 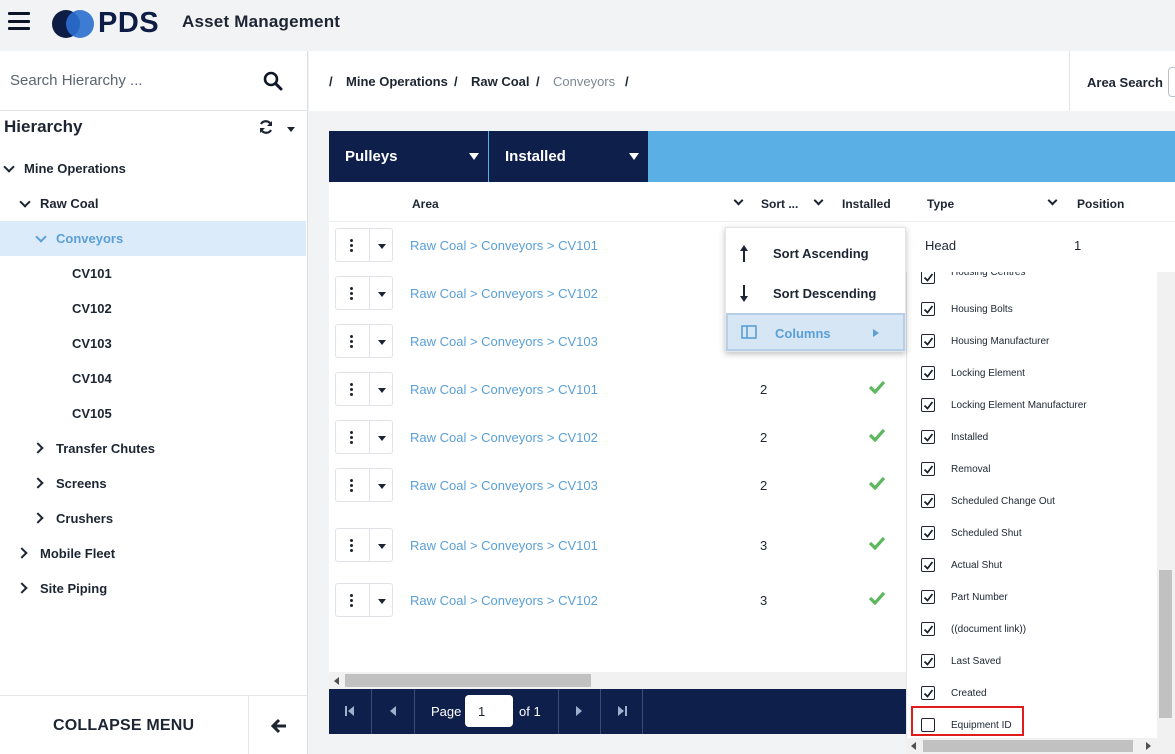 I want to click on column-chooser-horizontal-scrollbar, so click(x=1032, y=746).